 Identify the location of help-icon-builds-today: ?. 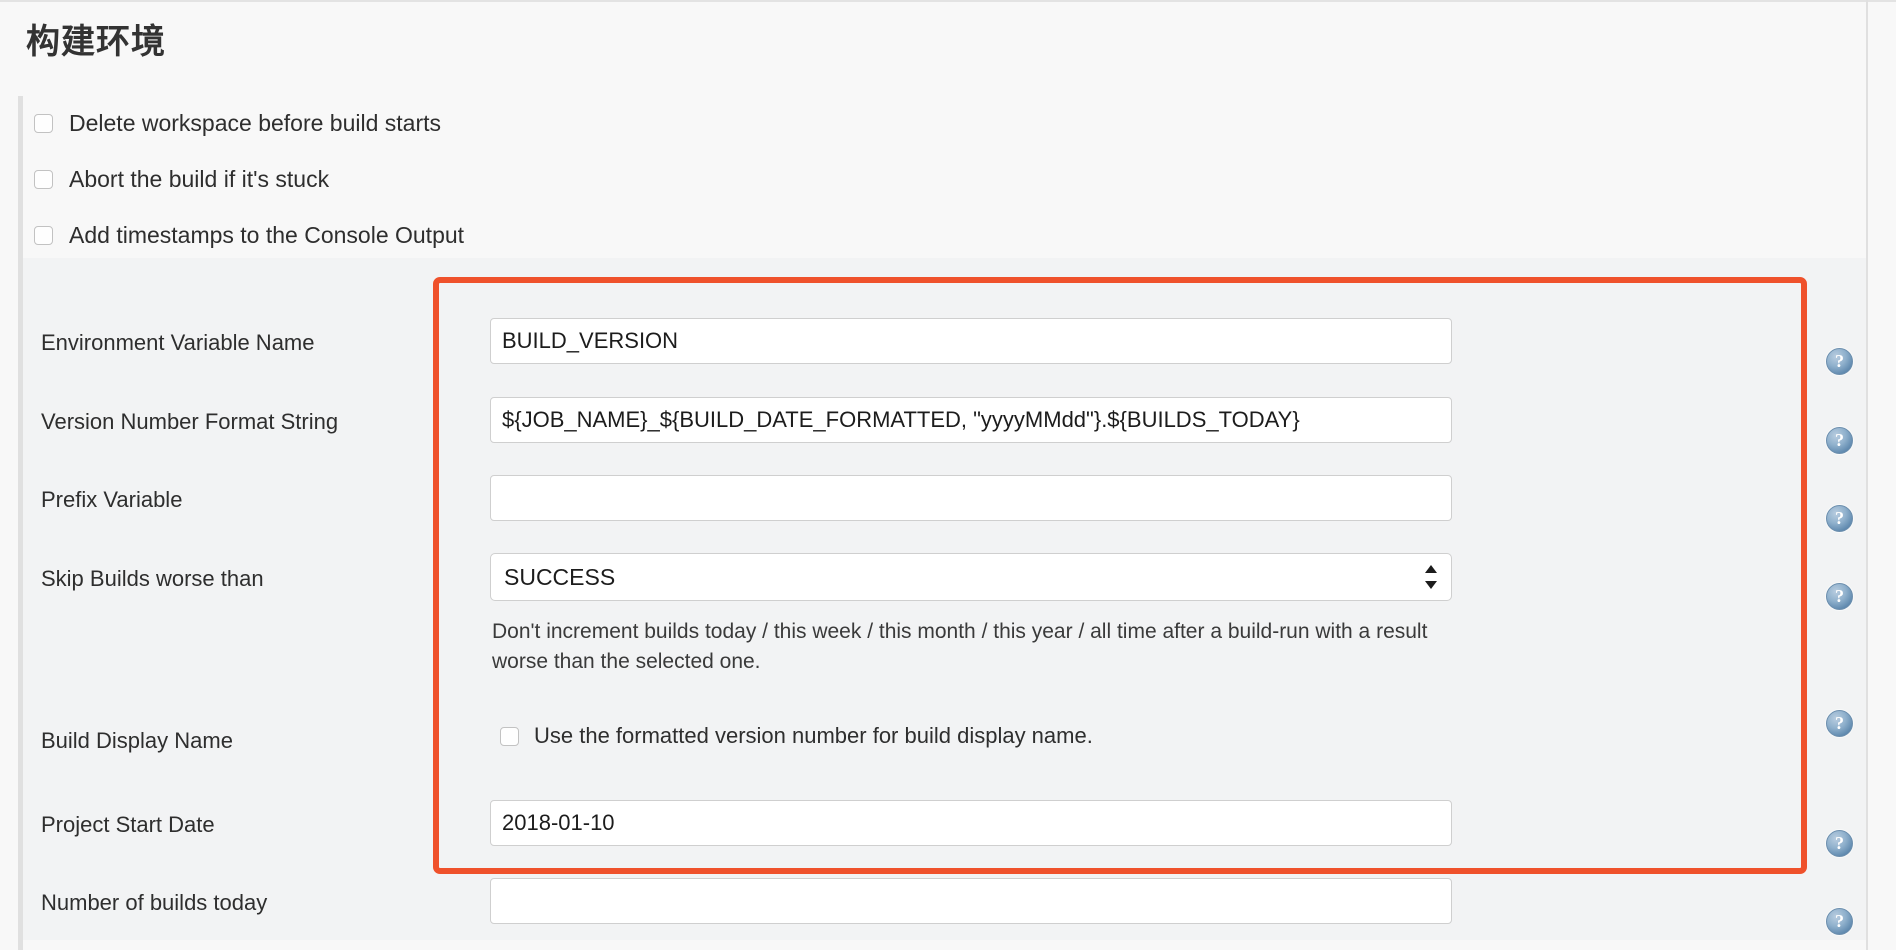
(1839, 921).